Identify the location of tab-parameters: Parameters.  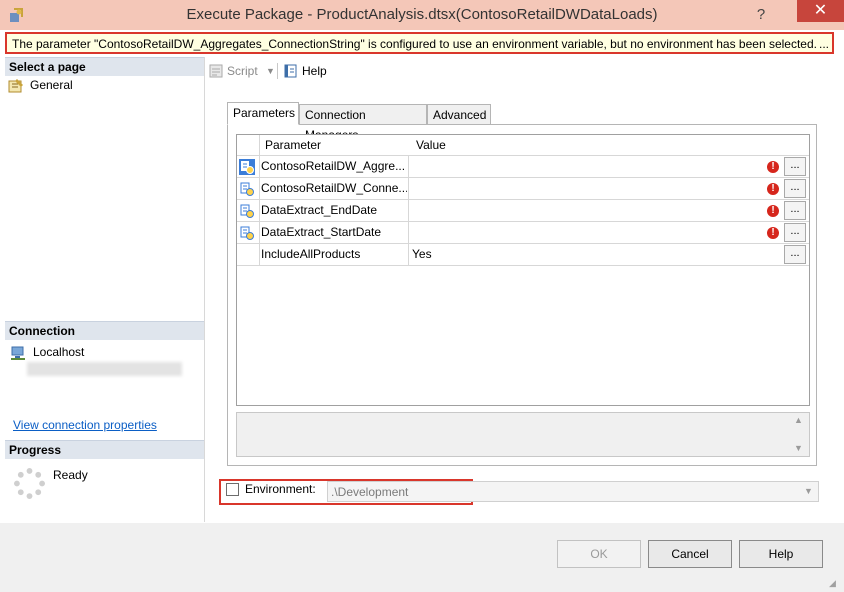
(263, 113).